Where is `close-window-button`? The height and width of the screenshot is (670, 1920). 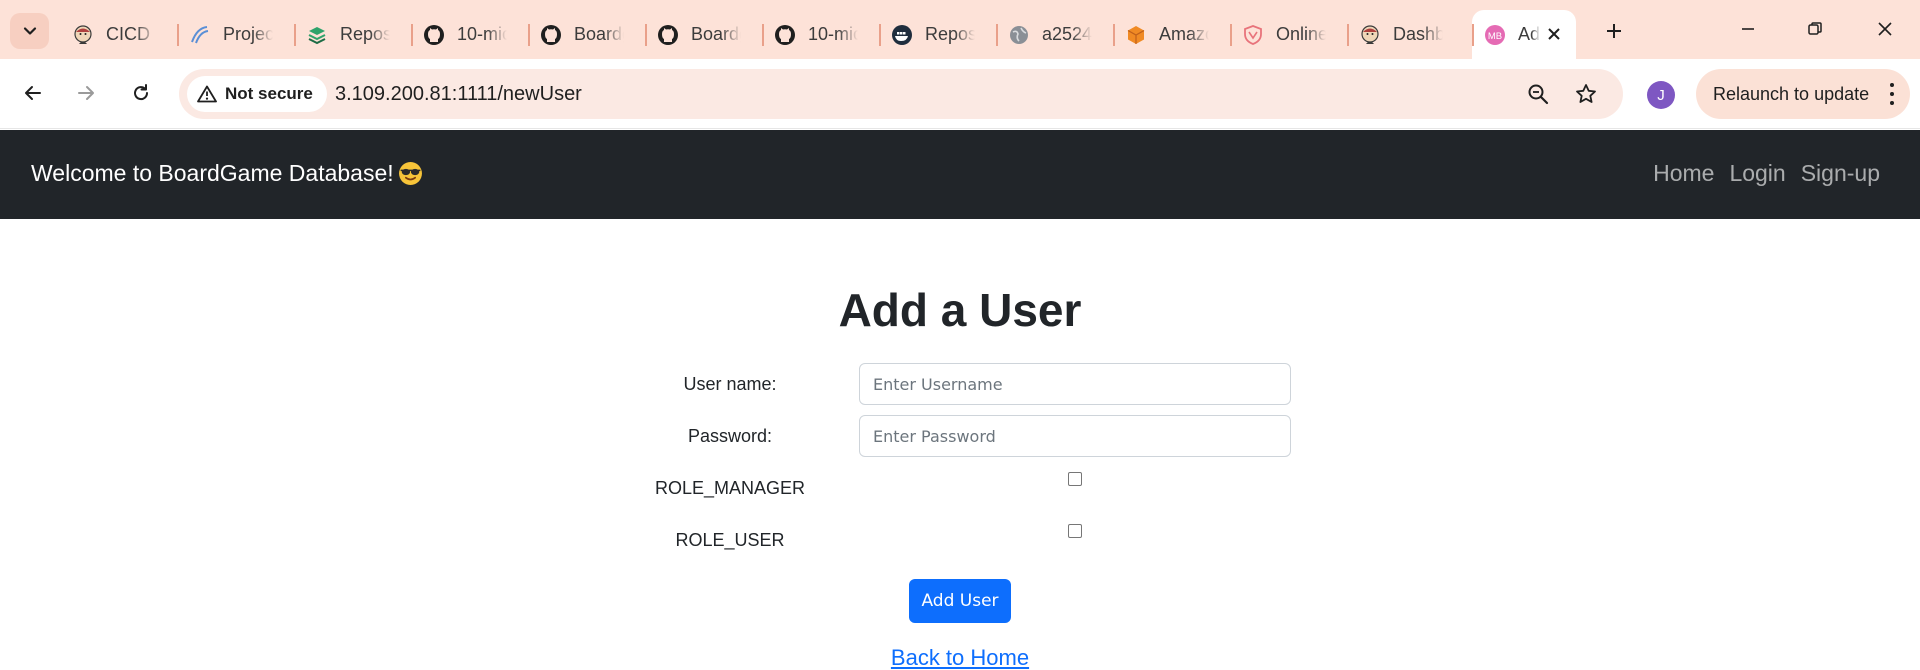 close-window-button is located at coordinates (1885, 29).